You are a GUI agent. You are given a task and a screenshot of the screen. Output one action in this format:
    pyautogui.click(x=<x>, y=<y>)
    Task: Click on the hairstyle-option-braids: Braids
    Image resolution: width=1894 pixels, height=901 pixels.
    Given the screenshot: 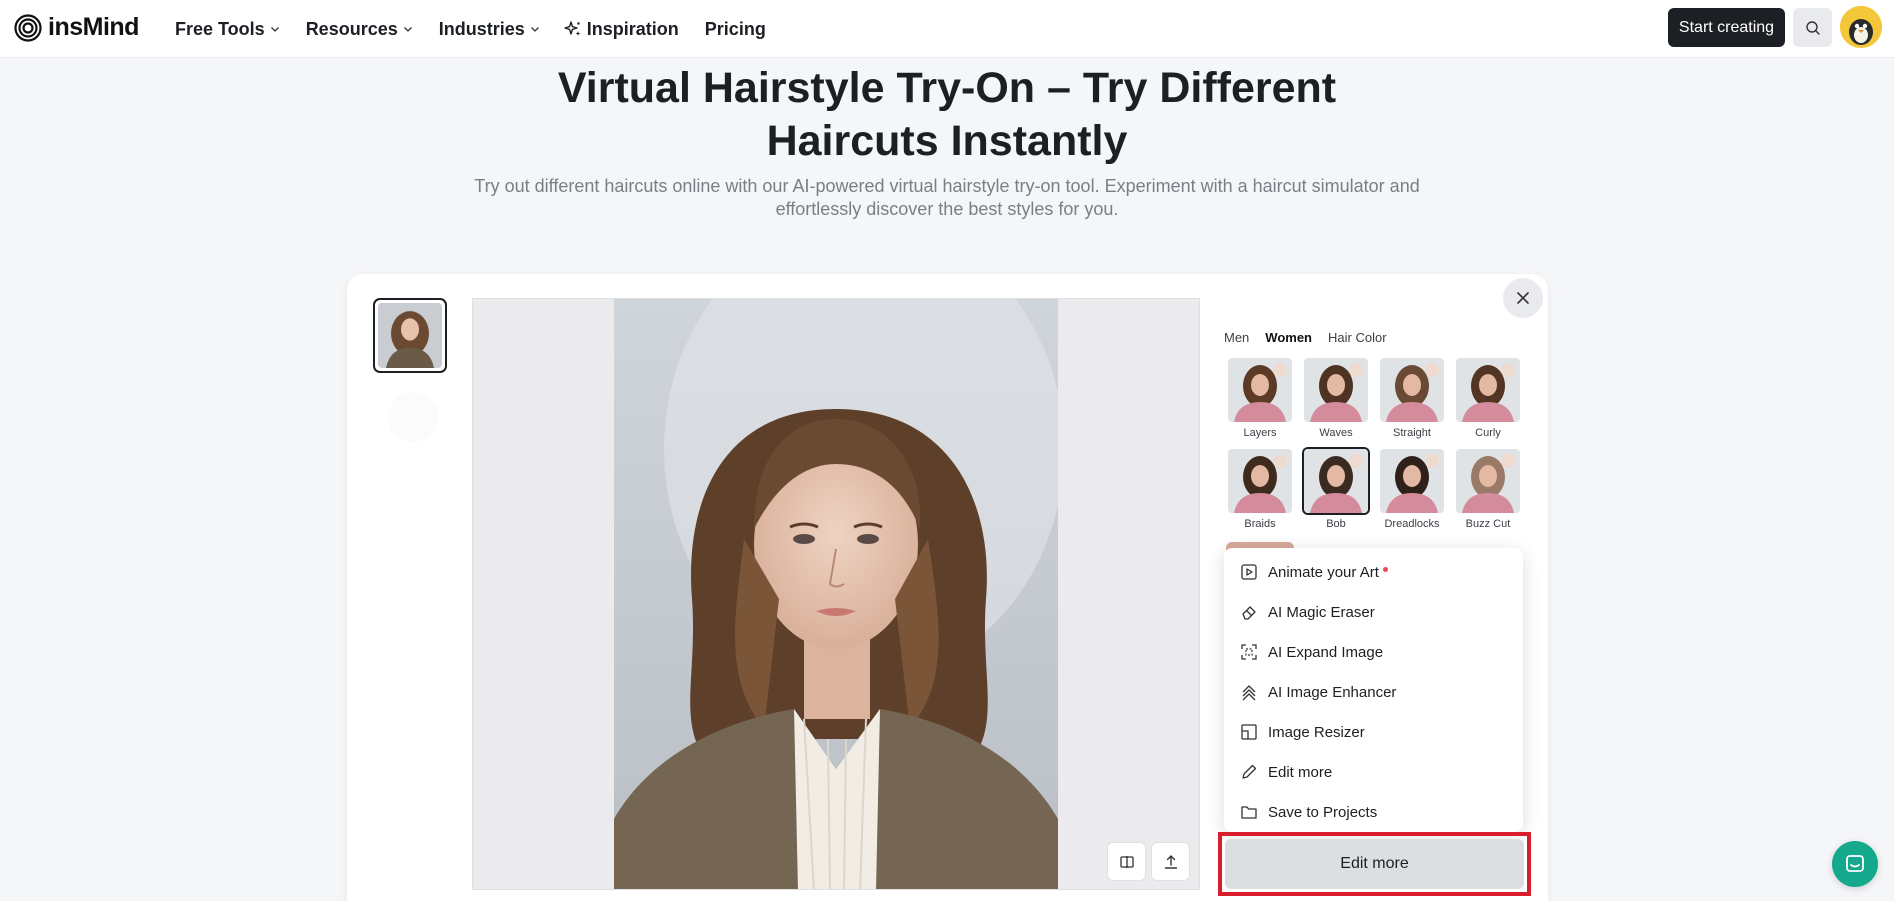 What is the action you would take?
    pyautogui.click(x=1260, y=489)
    